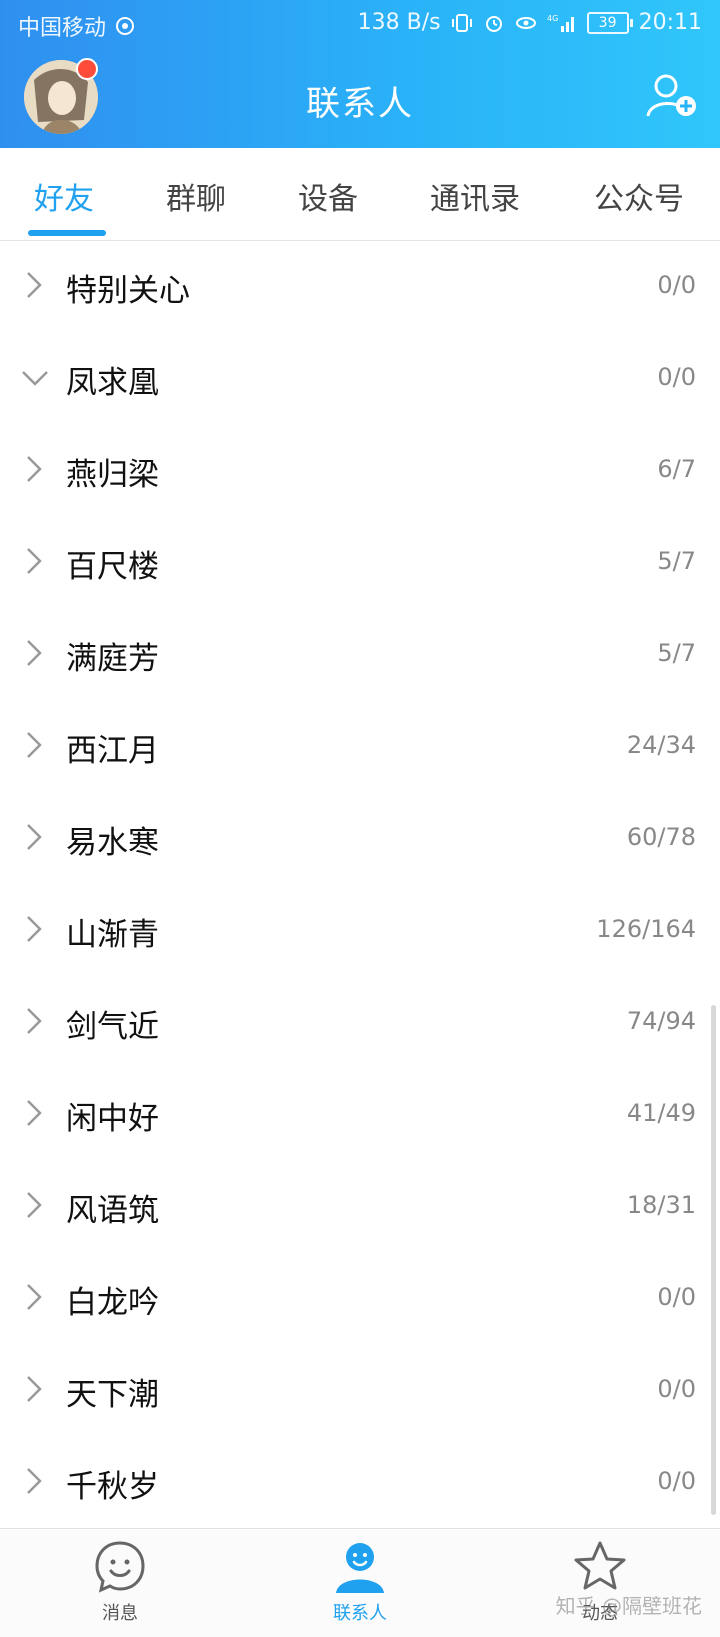 The width and height of the screenshot is (720, 1637). Describe the element at coordinates (112, 1395) in the screenshot. I see `group-name: 天下潮` at that location.